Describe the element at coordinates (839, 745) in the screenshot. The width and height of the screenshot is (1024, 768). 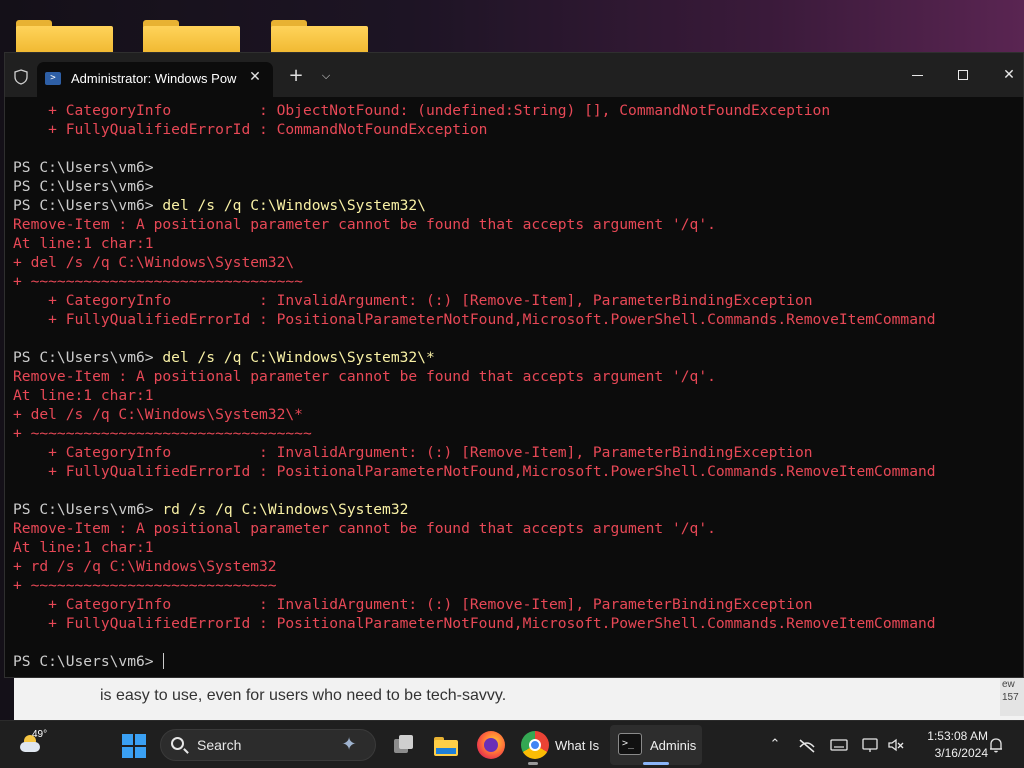
I see `keyboard-icon` at that location.